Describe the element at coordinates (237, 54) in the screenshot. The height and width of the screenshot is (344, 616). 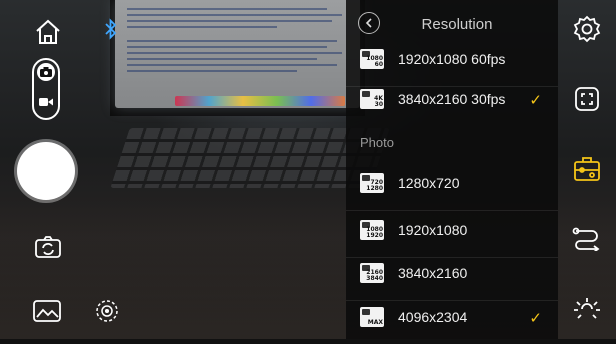
I see `laptop-screen` at that location.